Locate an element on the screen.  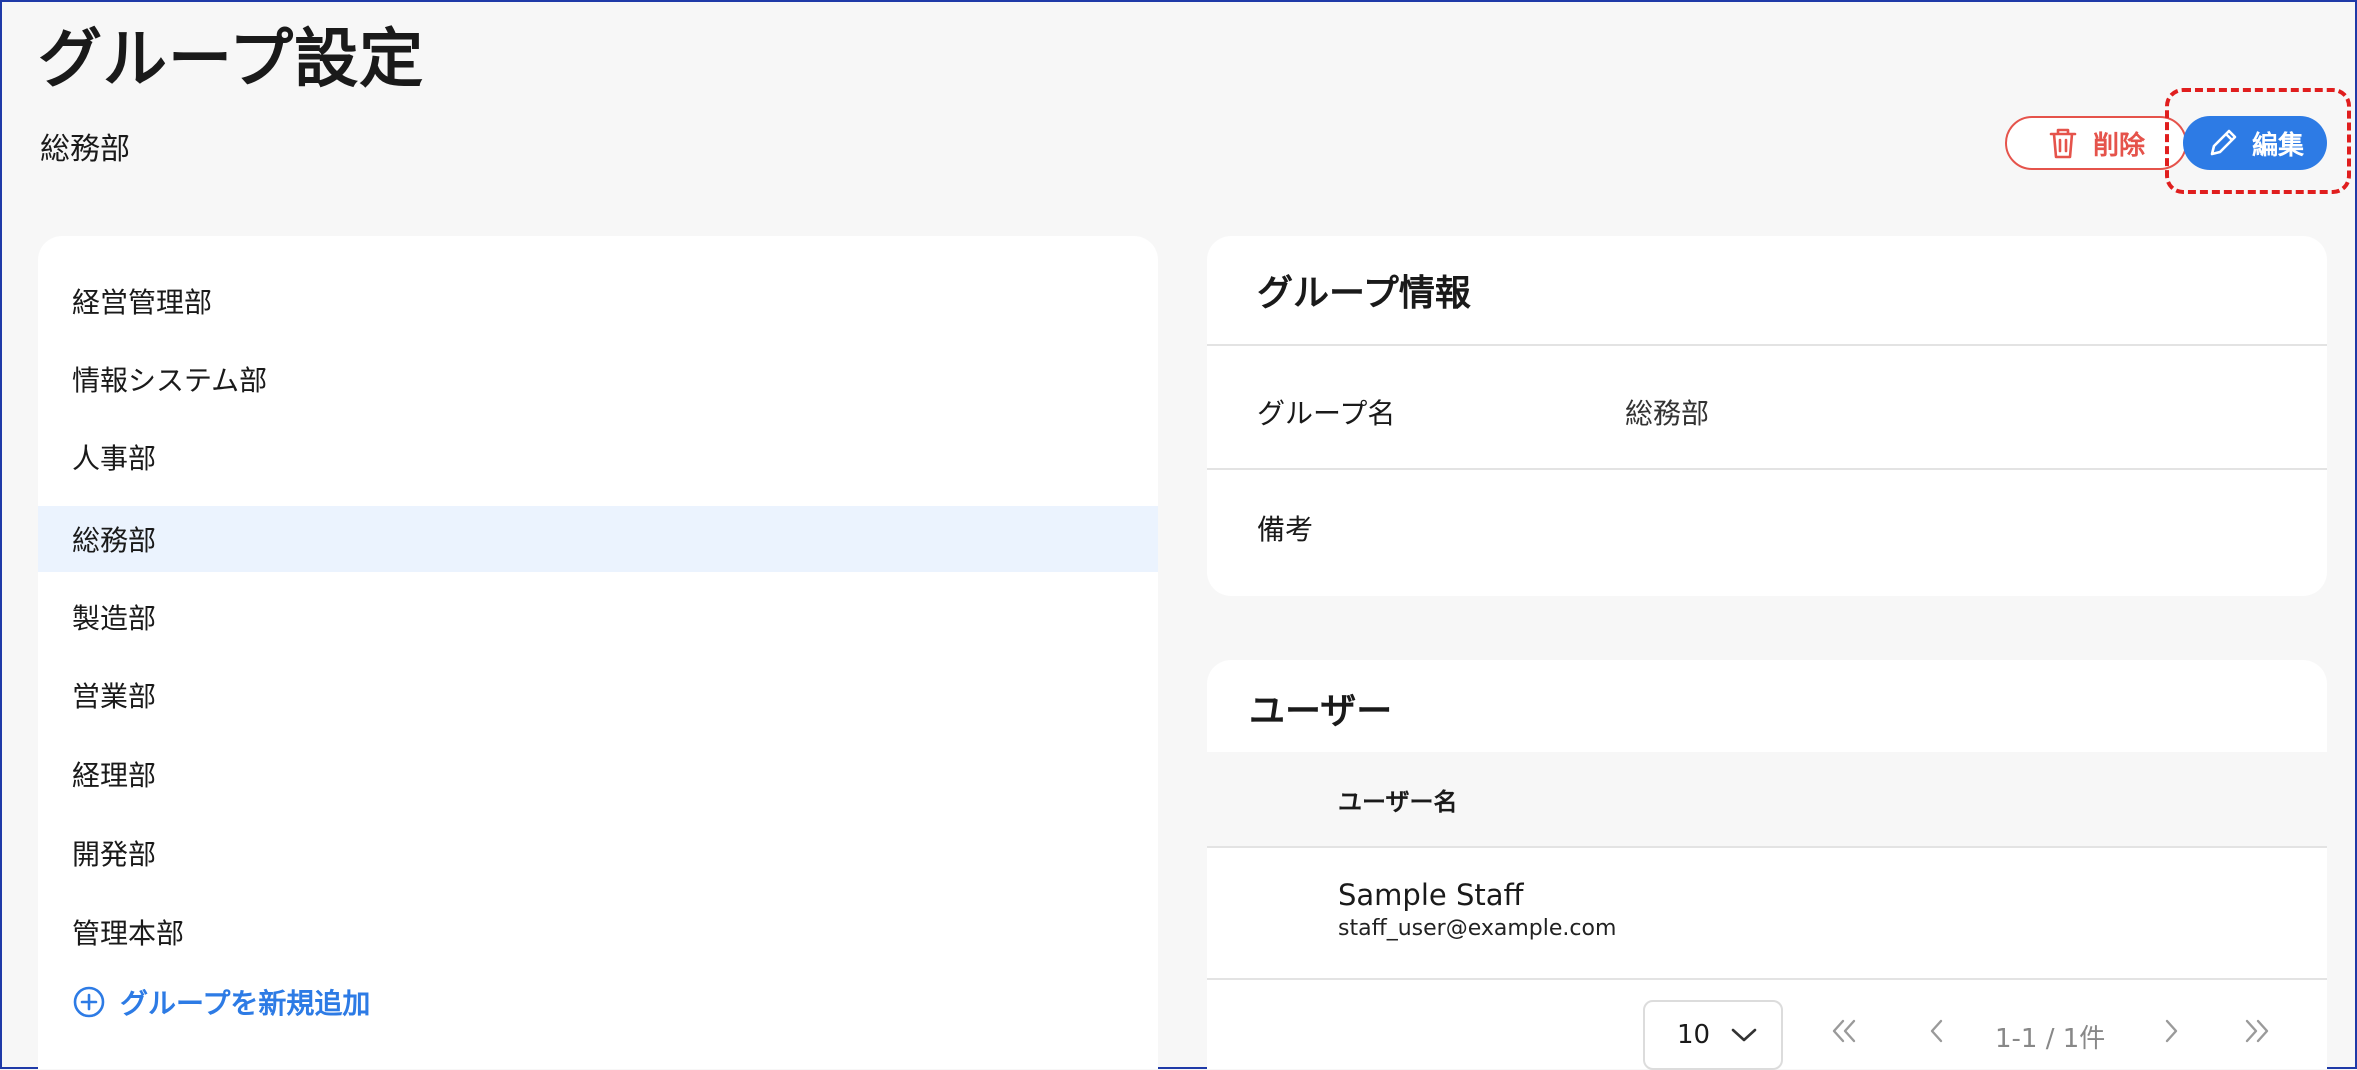
group-name-value: 総務部 is located at coordinates (1667, 413).